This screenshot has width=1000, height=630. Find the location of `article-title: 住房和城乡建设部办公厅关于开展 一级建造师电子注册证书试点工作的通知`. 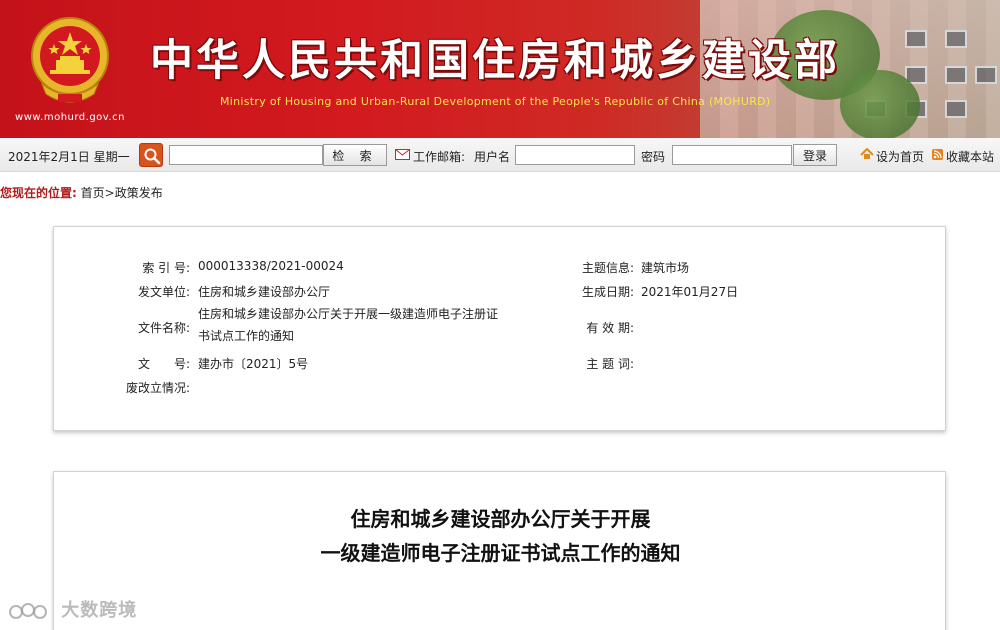

article-title: 住房和城乡建设部办公厅关于开展 一级建造师电子注册证书试点工作的通知 is located at coordinates (500, 536).